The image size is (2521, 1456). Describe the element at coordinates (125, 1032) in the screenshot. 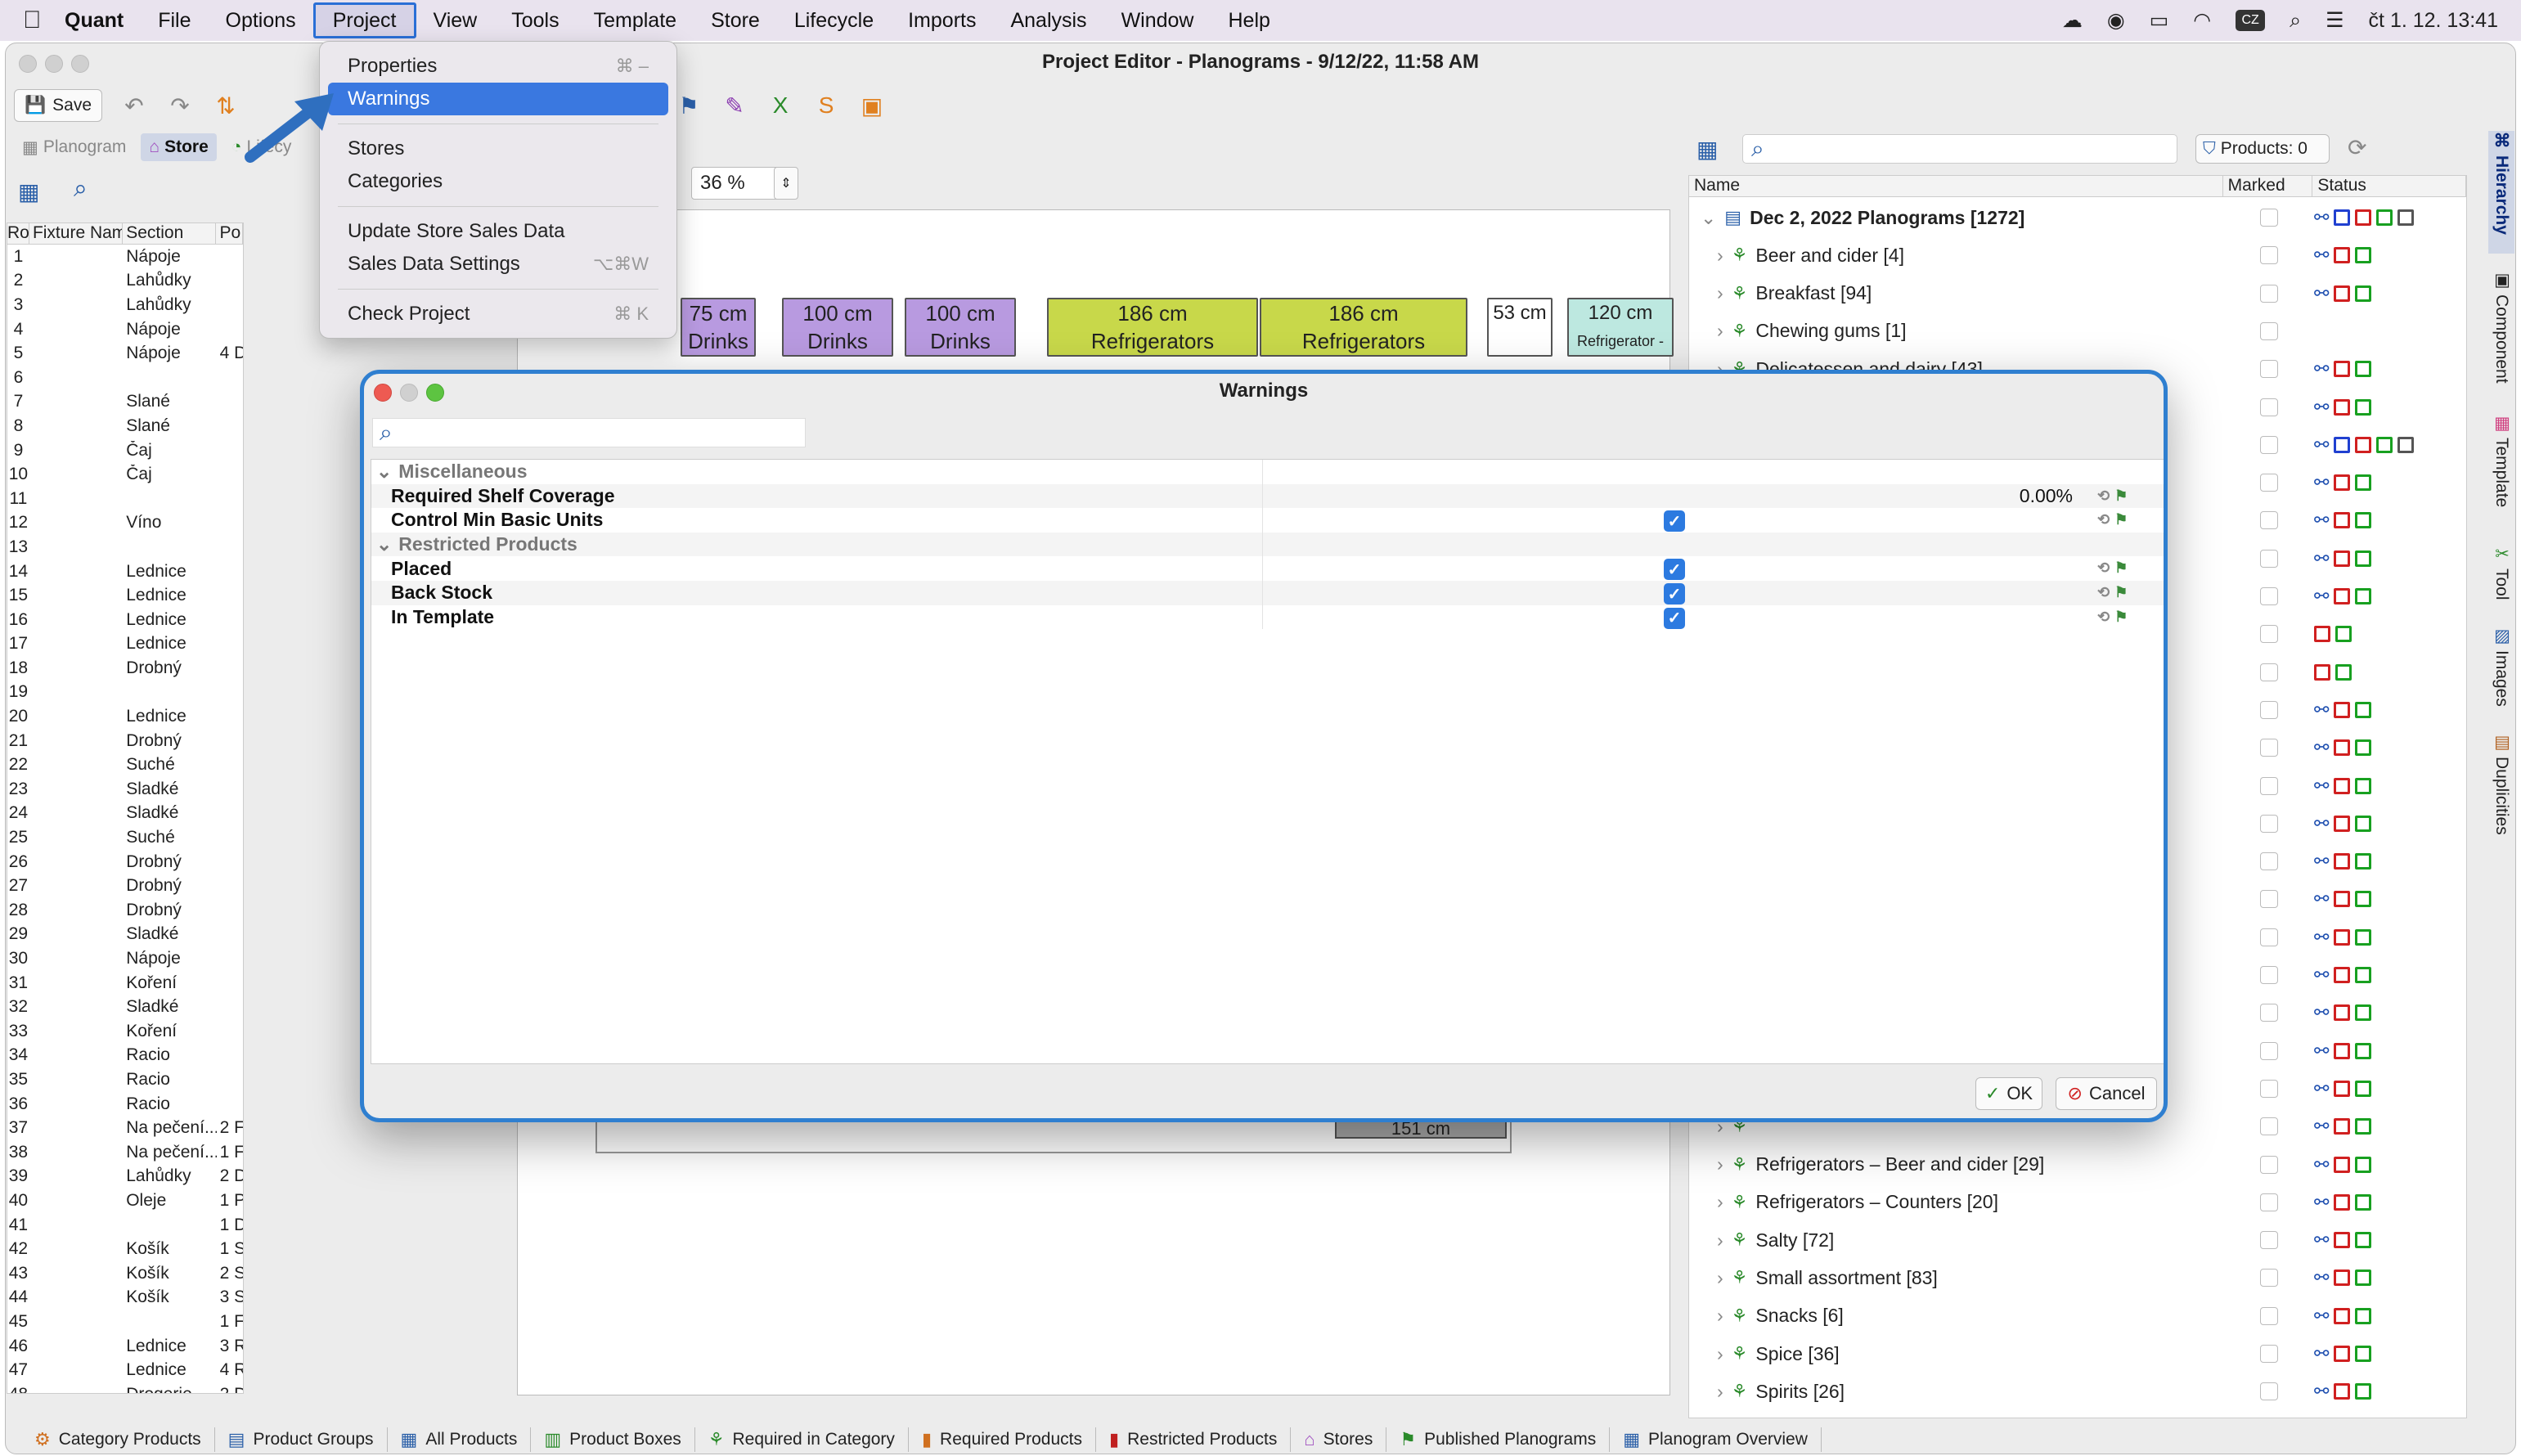

I see `table-row: 33 Koření` at that location.